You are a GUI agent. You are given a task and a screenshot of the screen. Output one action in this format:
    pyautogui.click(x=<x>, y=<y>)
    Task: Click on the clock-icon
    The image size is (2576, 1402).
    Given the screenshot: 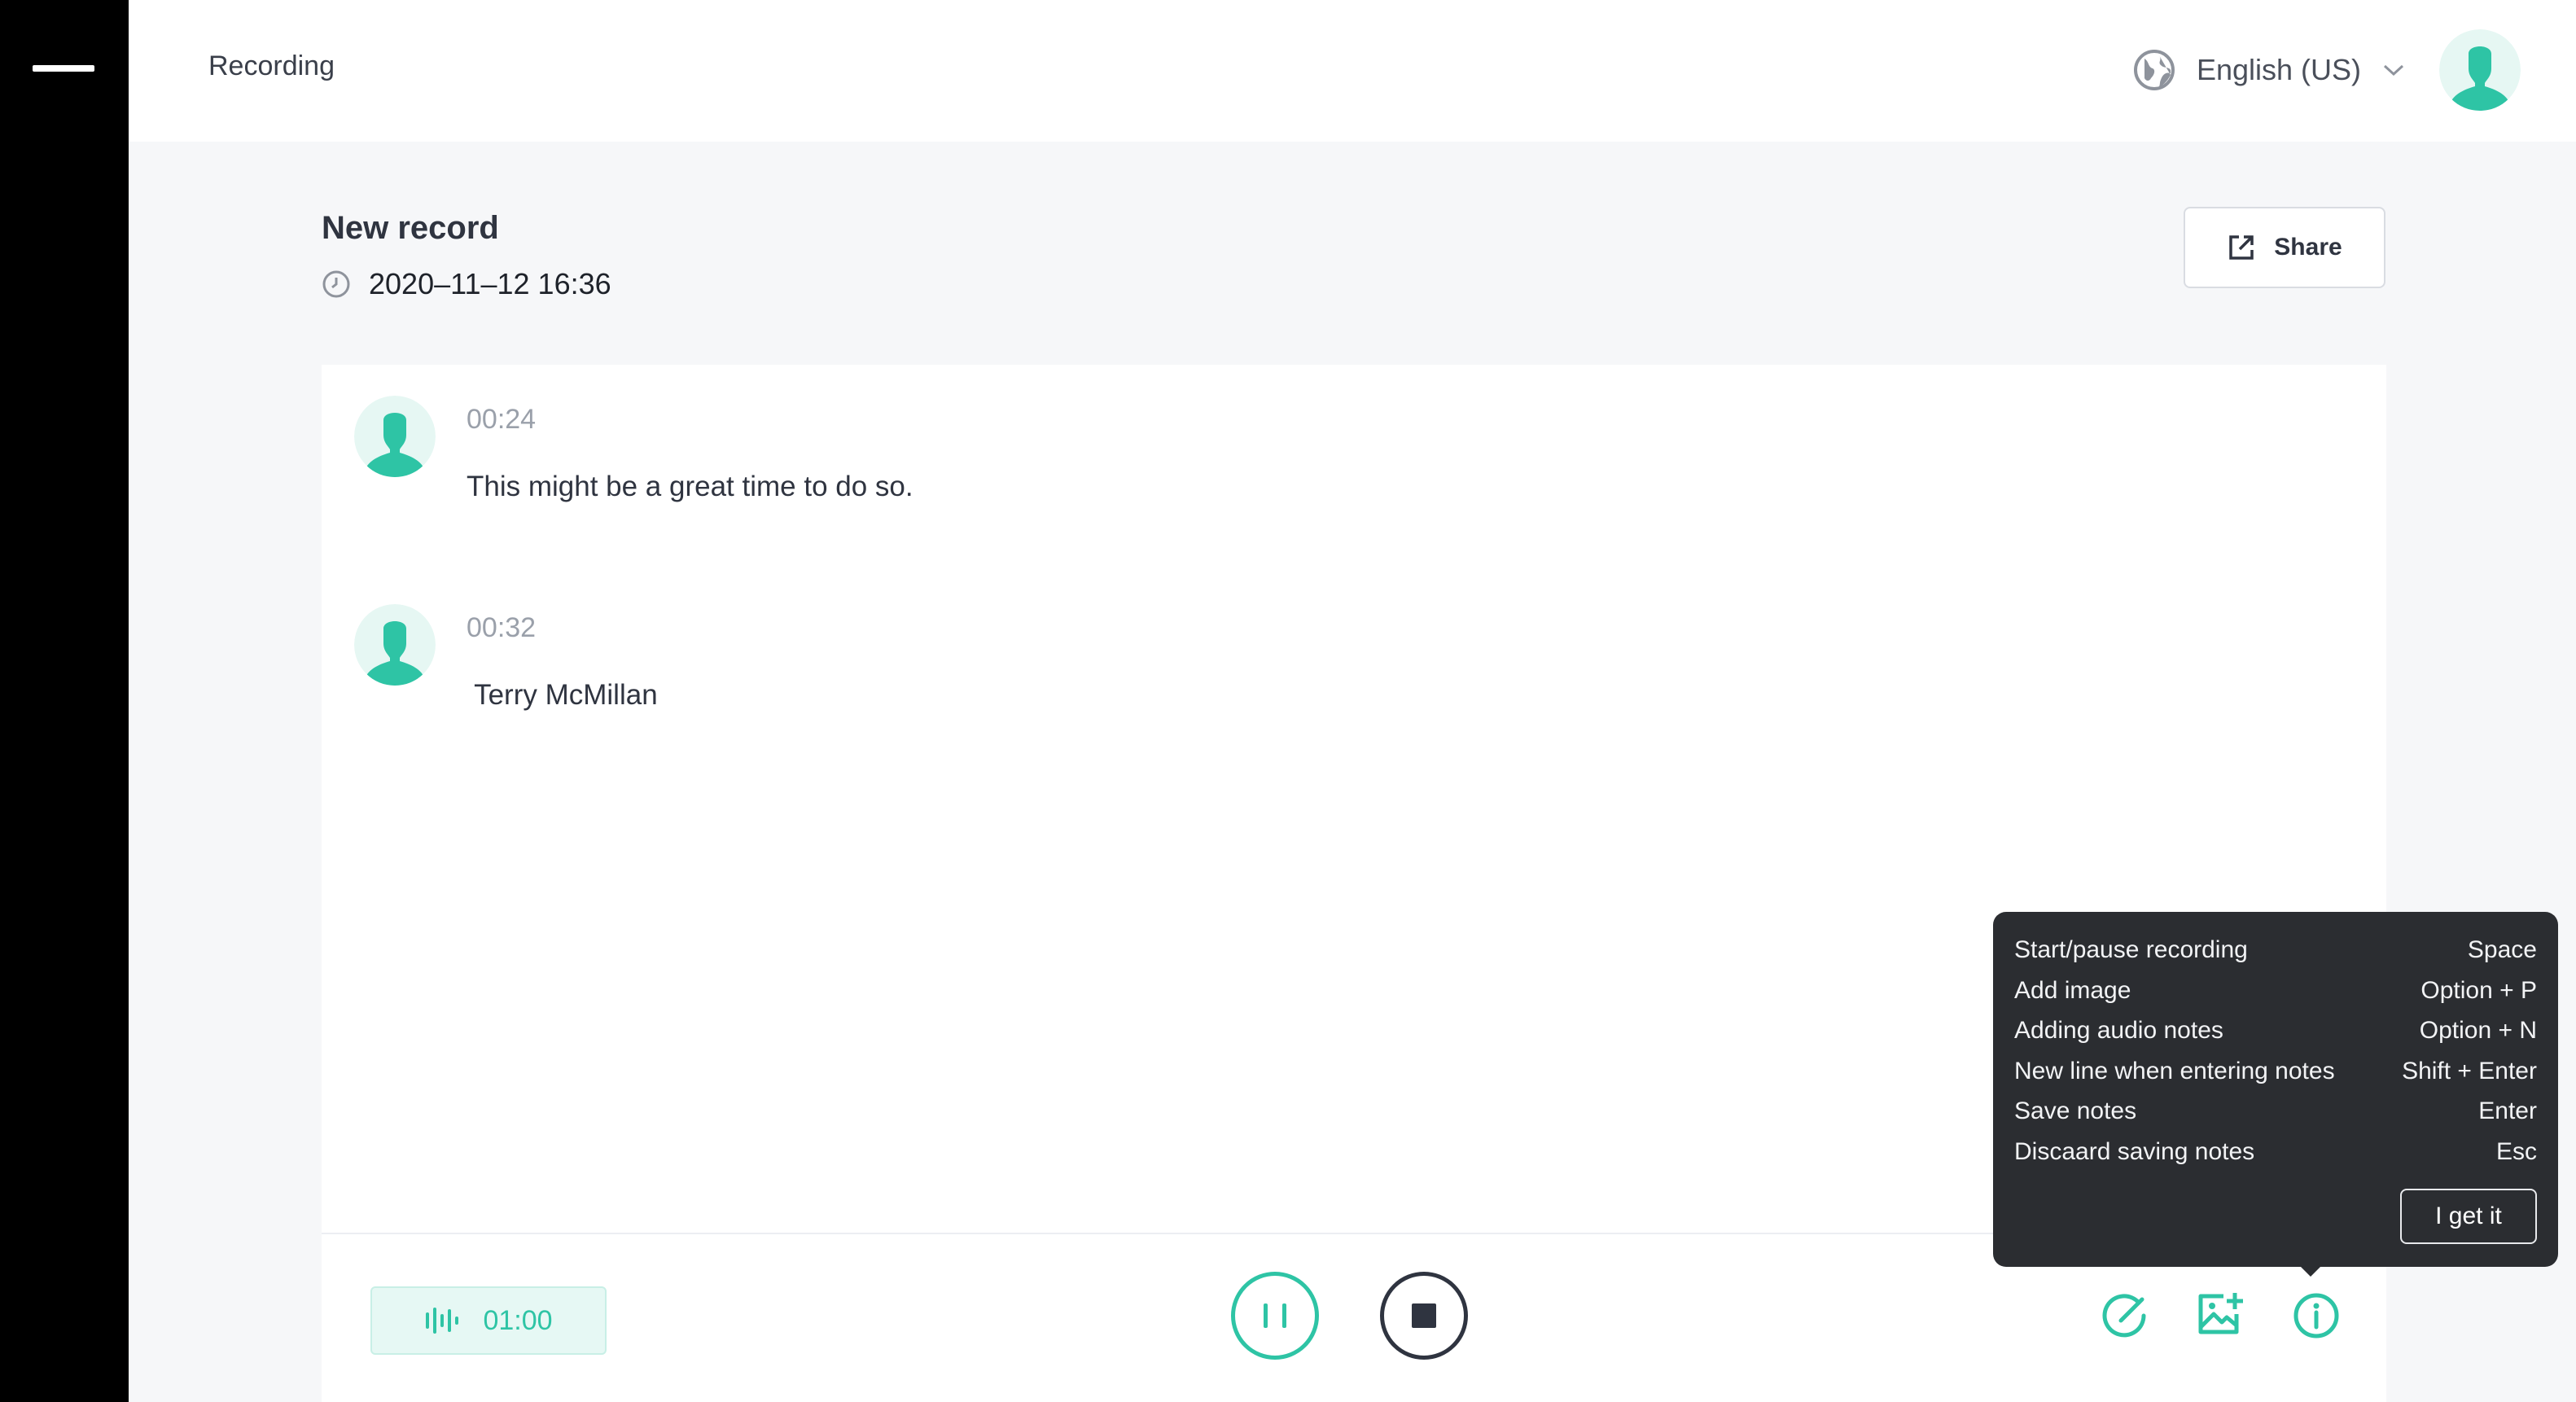 What is the action you would take?
    pyautogui.click(x=336, y=284)
    